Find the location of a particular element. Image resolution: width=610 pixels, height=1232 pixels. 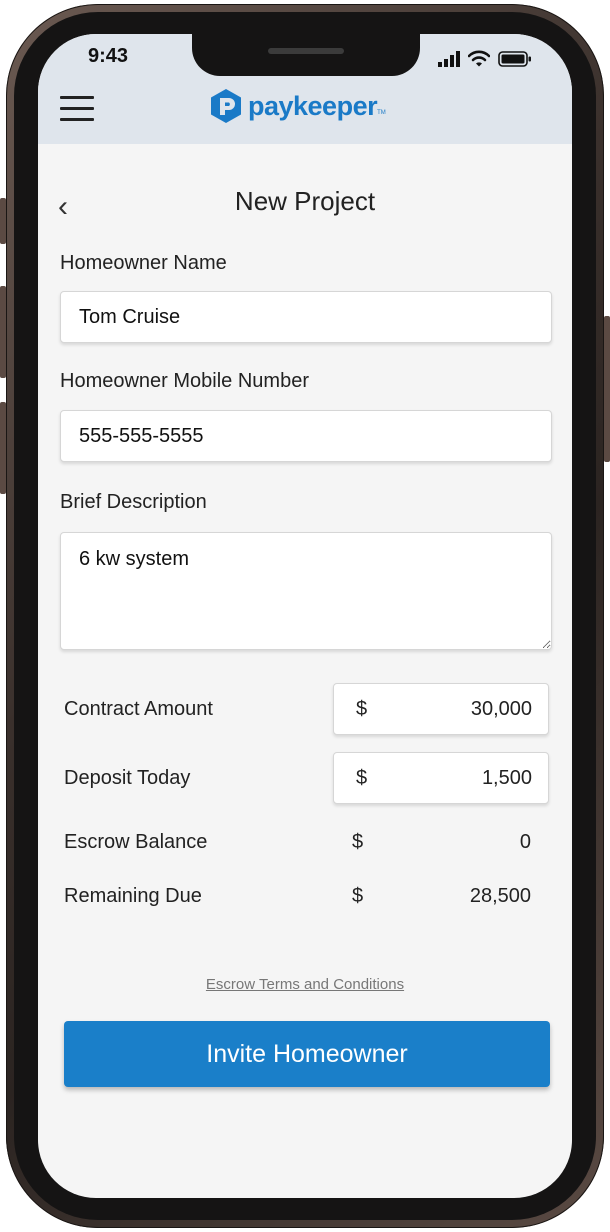

brief-description-textarea: 6 kw system is located at coordinates (306, 591).